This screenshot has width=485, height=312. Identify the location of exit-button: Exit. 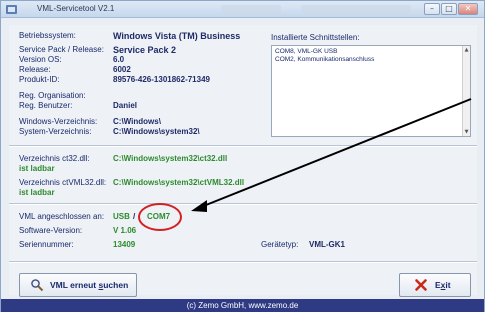
(435, 285).